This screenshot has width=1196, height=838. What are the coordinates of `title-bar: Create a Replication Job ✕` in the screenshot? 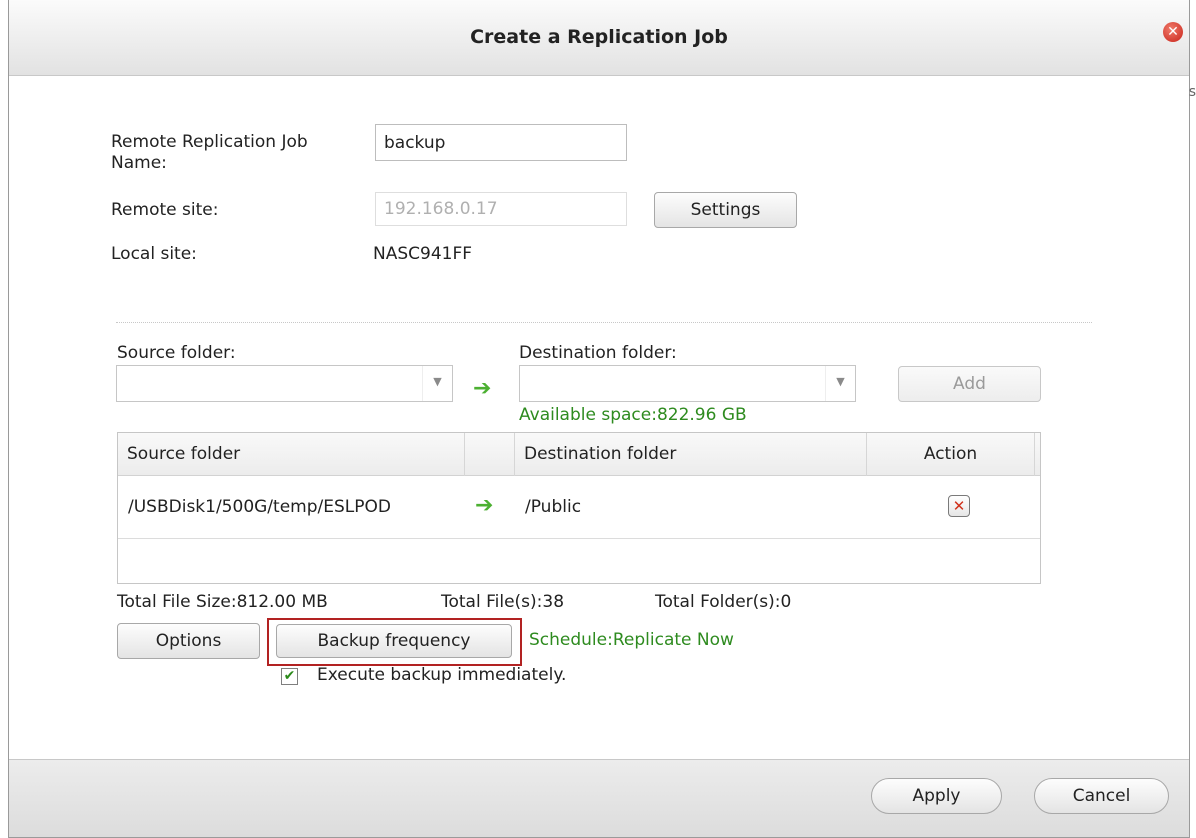 It's located at (599, 38).